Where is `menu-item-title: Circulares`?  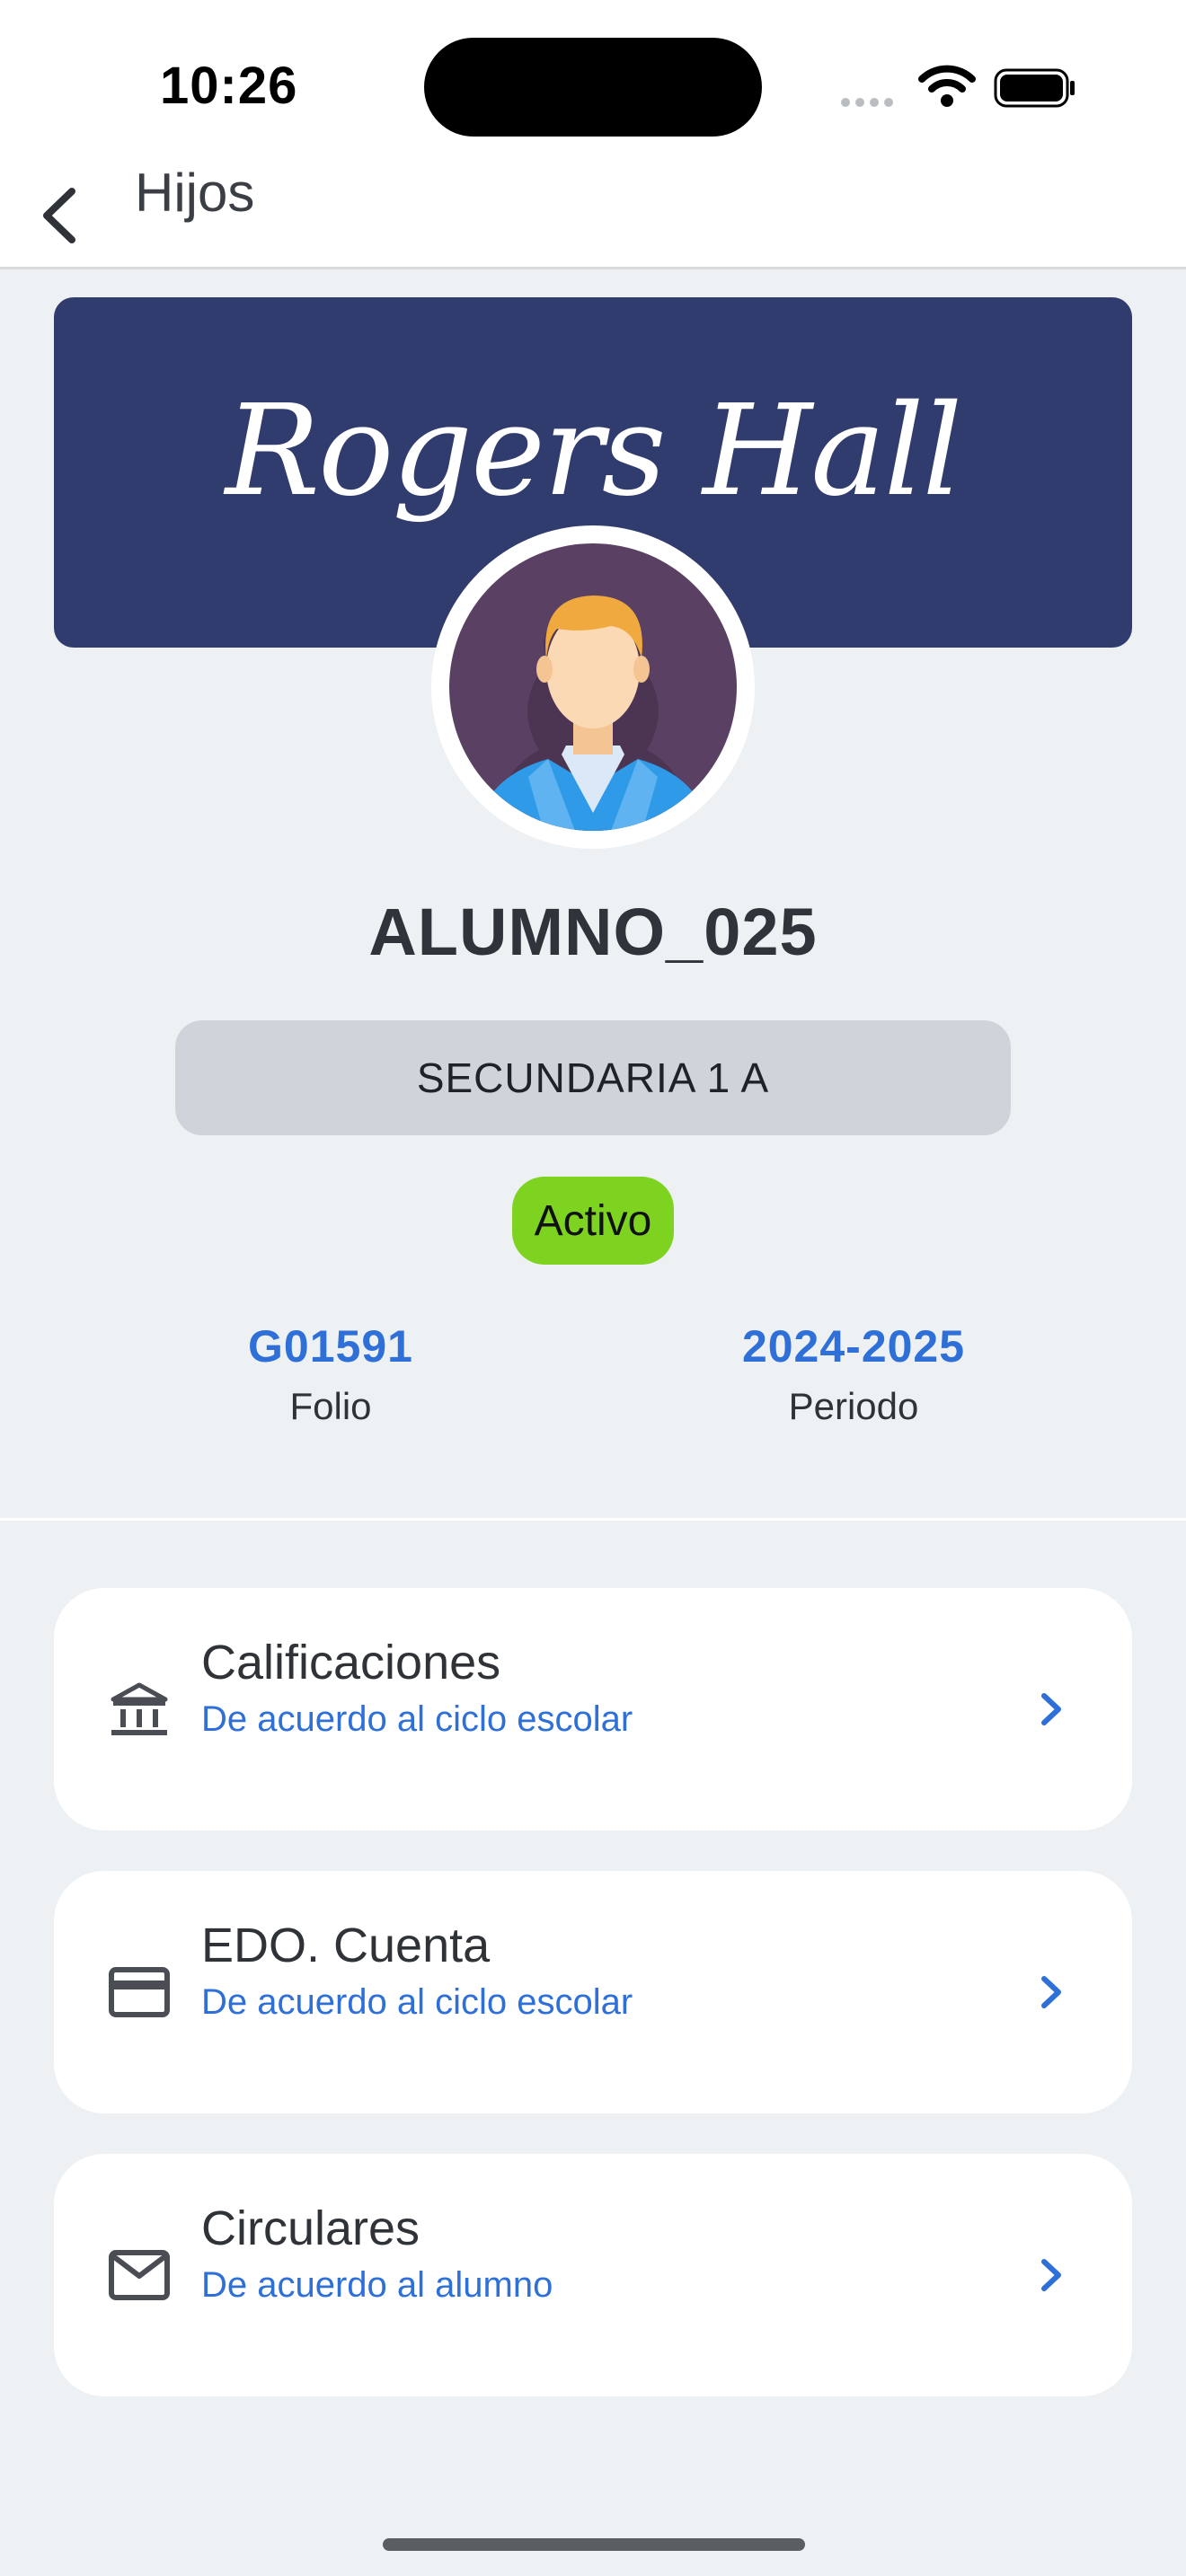
menu-item-title: Circulares is located at coordinates (310, 2228).